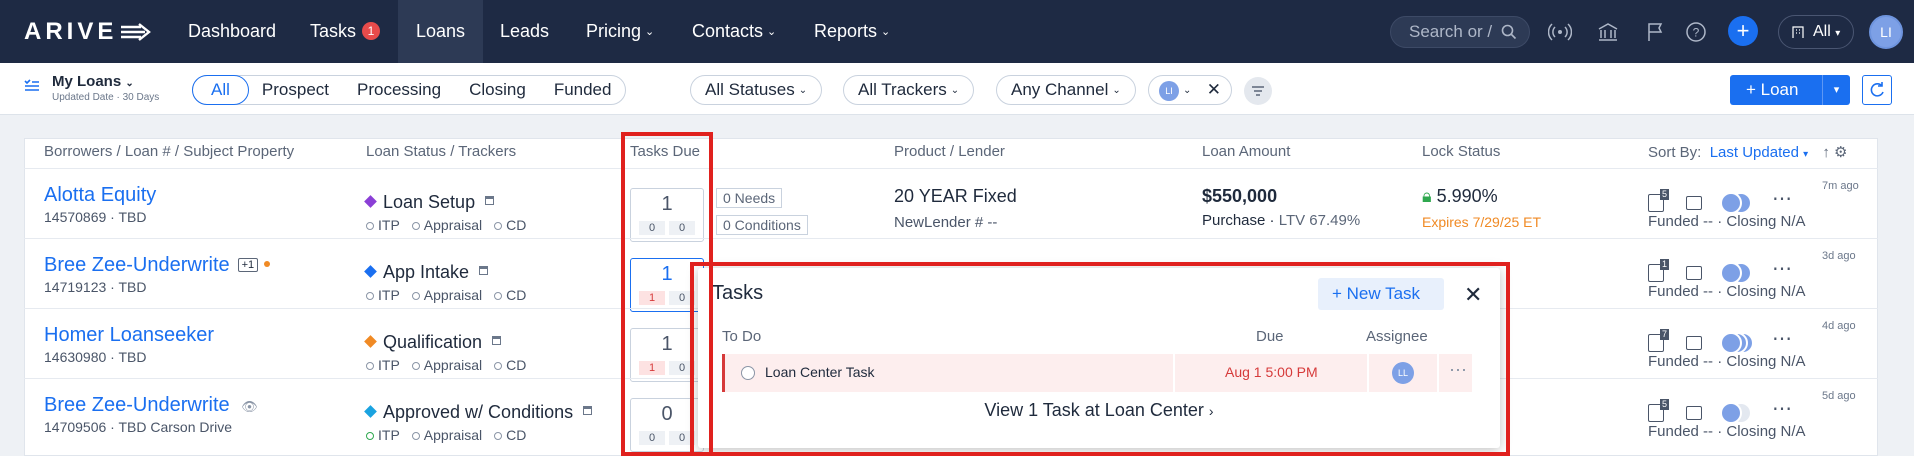  Describe the element at coordinates (106, 97) in the screenshot. I see `view-subtitle: Updated Date · 30 Days` at that location.